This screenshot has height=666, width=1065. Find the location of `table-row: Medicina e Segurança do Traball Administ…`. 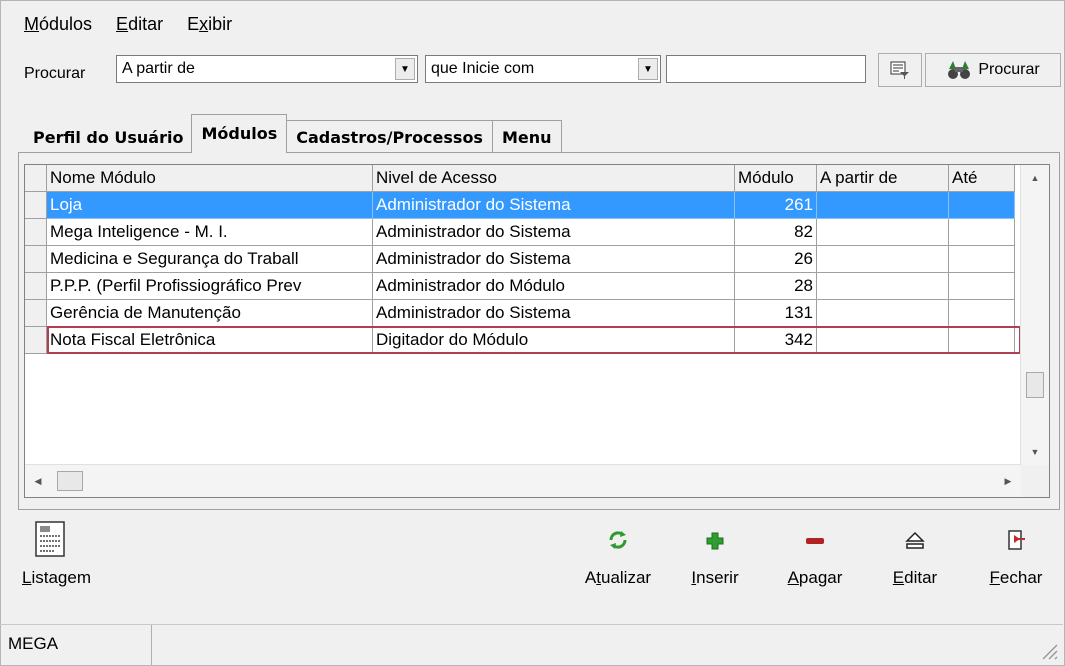

table-row: Medicina e Segurança do Traball Administ… is located at coordinates (520, 259).